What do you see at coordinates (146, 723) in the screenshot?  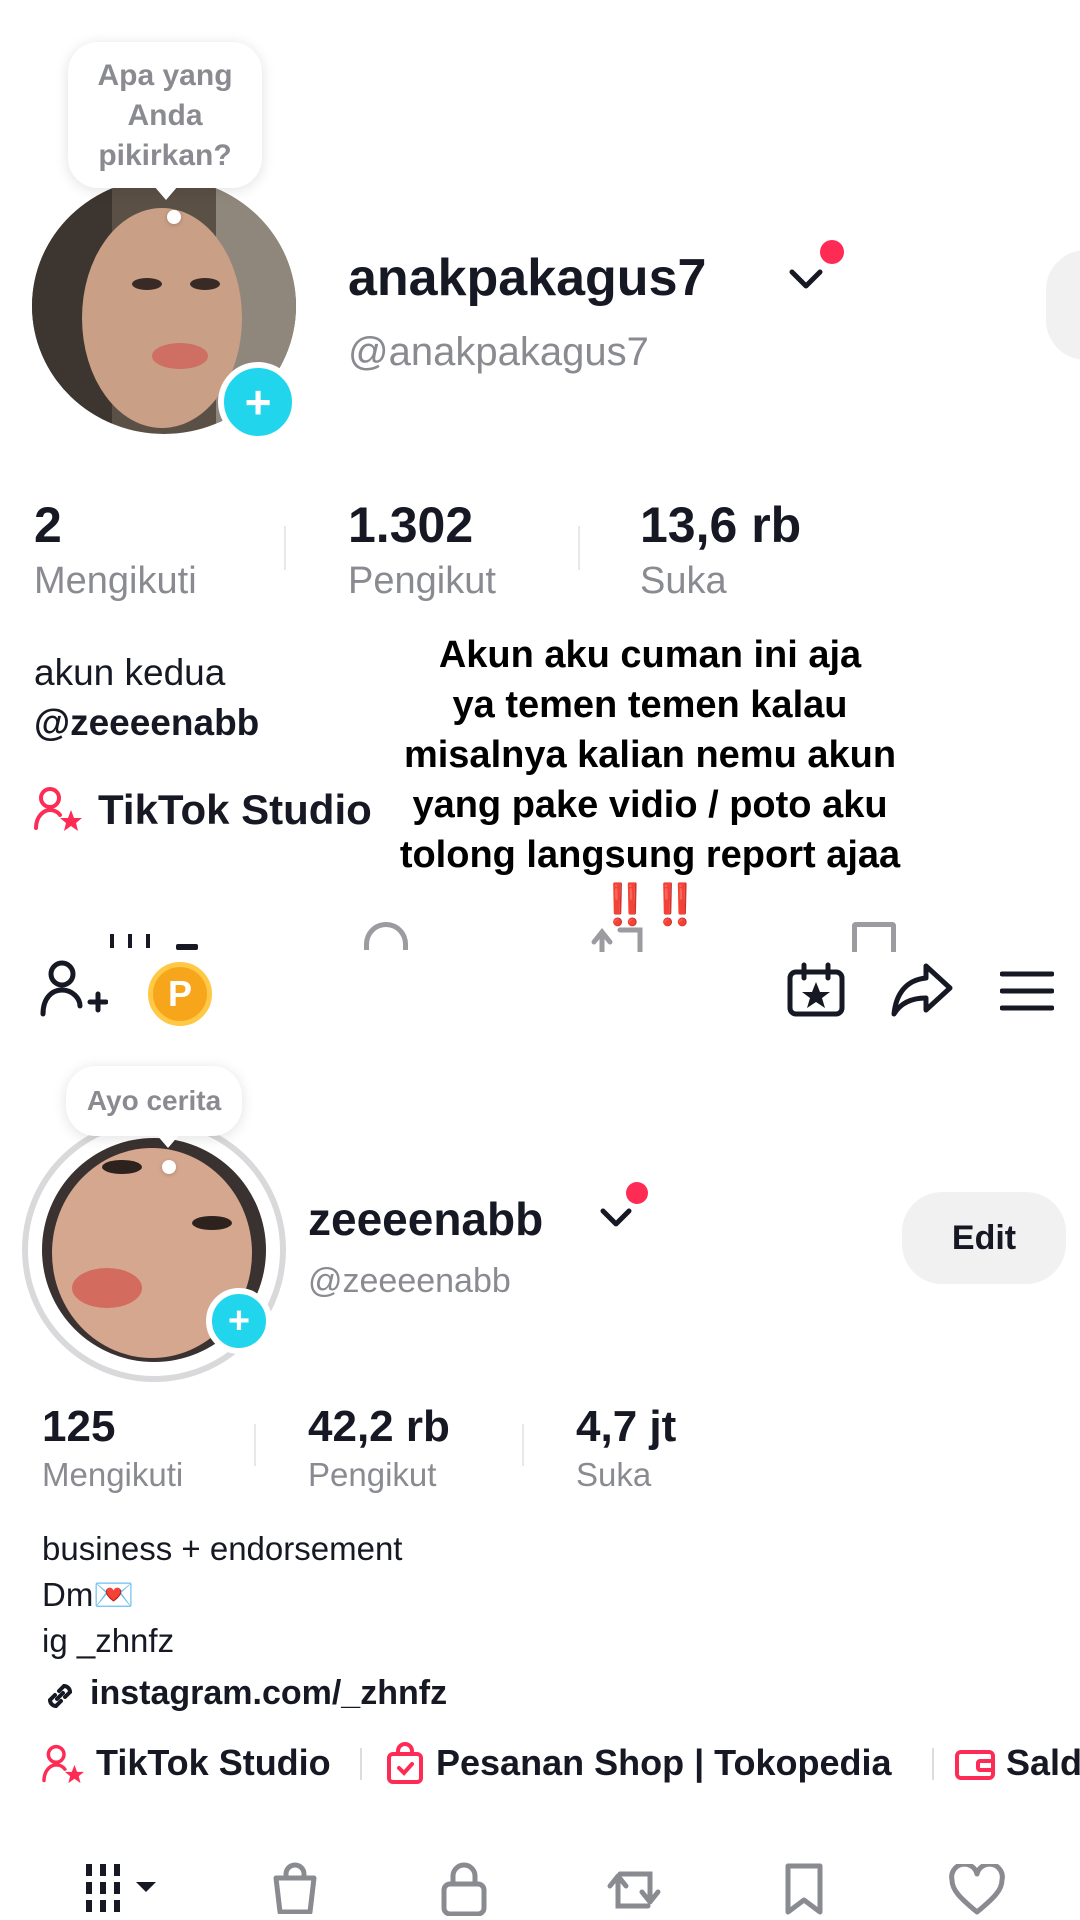 I see `bio-mention: @zeeeenabb` at bounding box center [146, 723].